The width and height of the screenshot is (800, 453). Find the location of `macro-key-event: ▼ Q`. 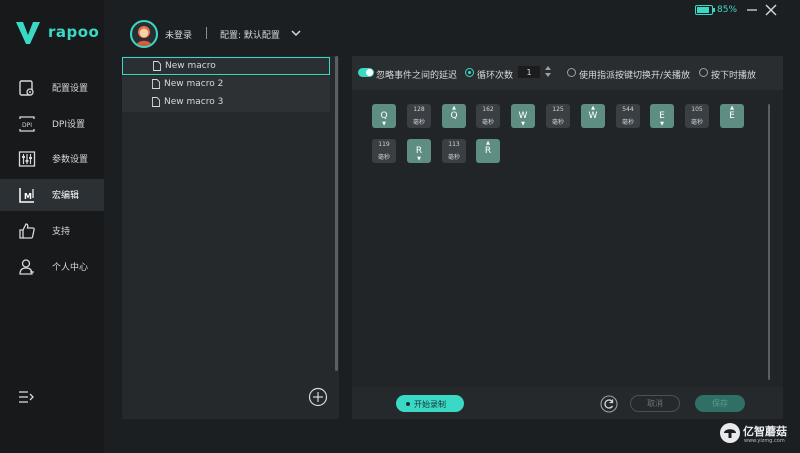

macro-key-event: ▼ Q is located at coordinates (384, 116).